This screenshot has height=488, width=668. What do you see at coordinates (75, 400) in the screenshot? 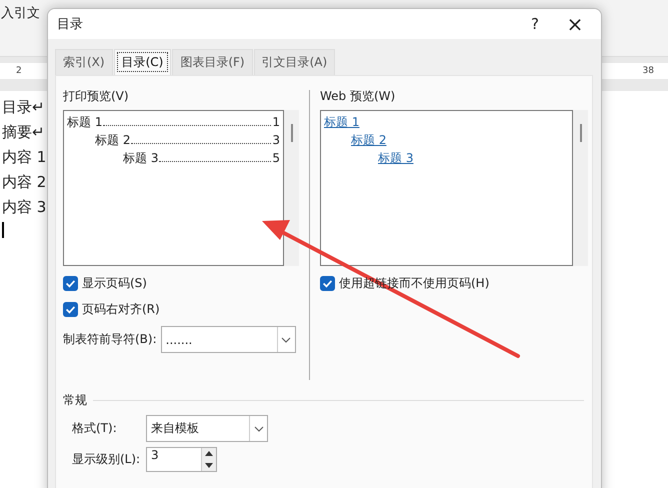
I see `section-heading: 常规` at bounding box center [75, 400].